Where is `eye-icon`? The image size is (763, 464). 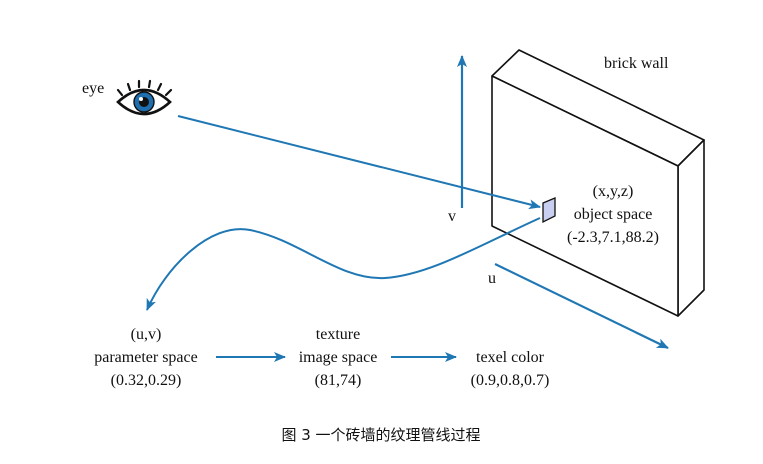 eye-icon is located at coordinates (144, 97).